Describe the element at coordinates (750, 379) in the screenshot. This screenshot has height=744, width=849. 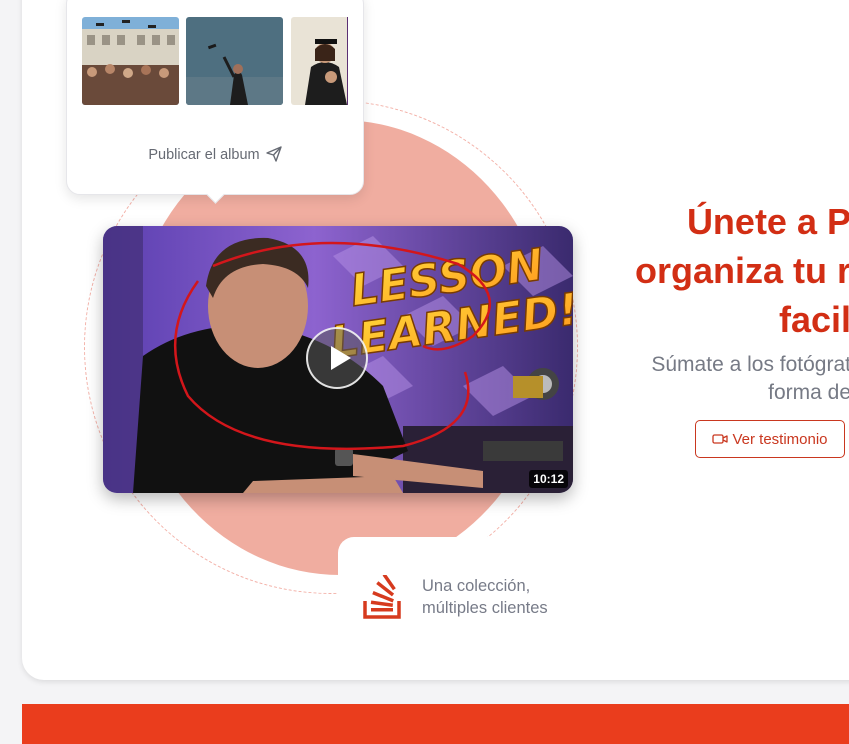
I see `hero-subtitle: Súmate a los fotógrat forma de` at that location.